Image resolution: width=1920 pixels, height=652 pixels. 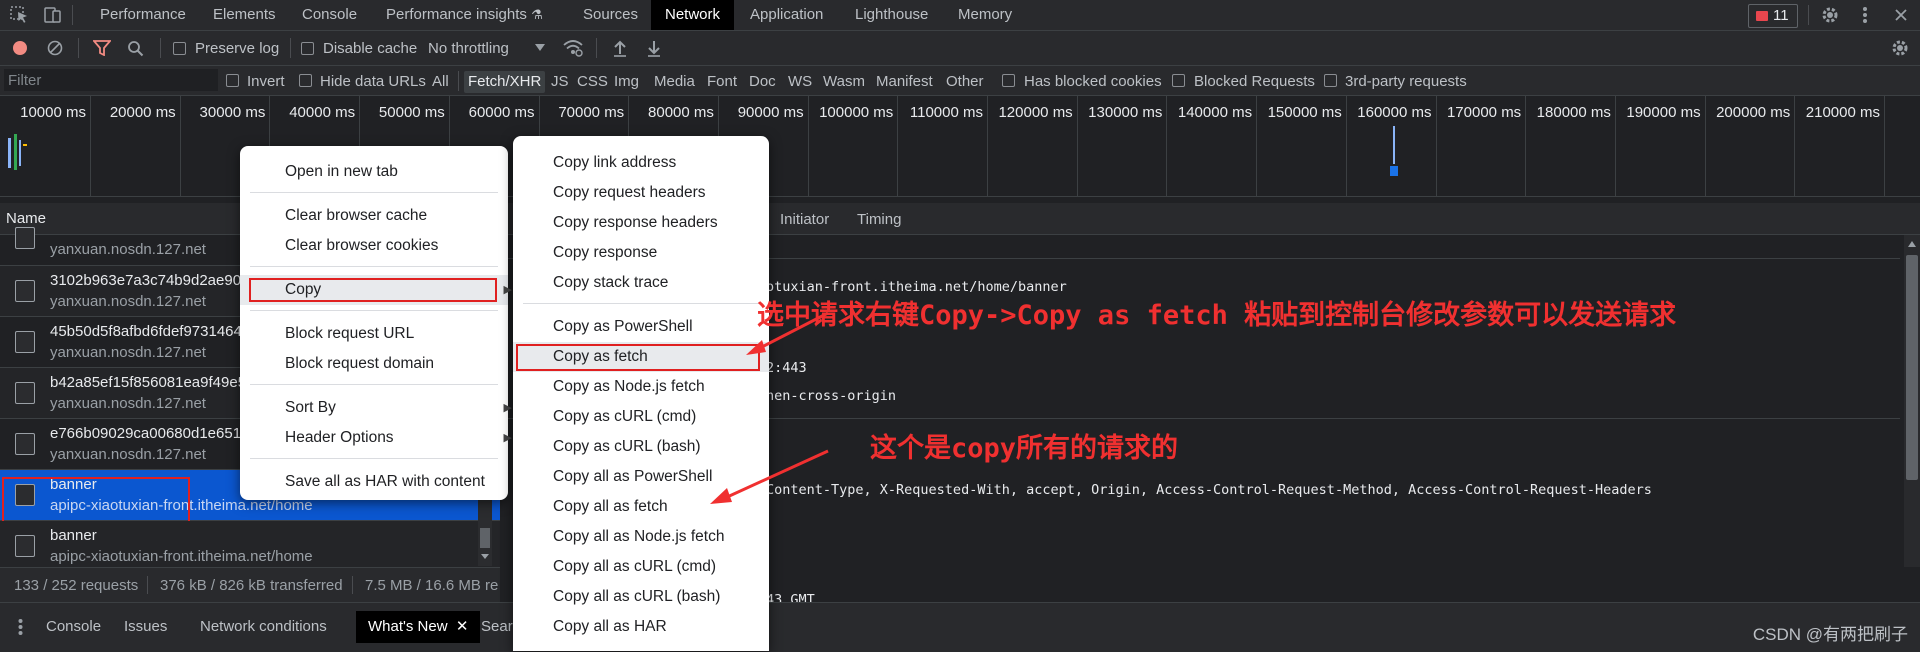 I want to click on blocked-requests-checkbox, so click(x=1178, y=80).